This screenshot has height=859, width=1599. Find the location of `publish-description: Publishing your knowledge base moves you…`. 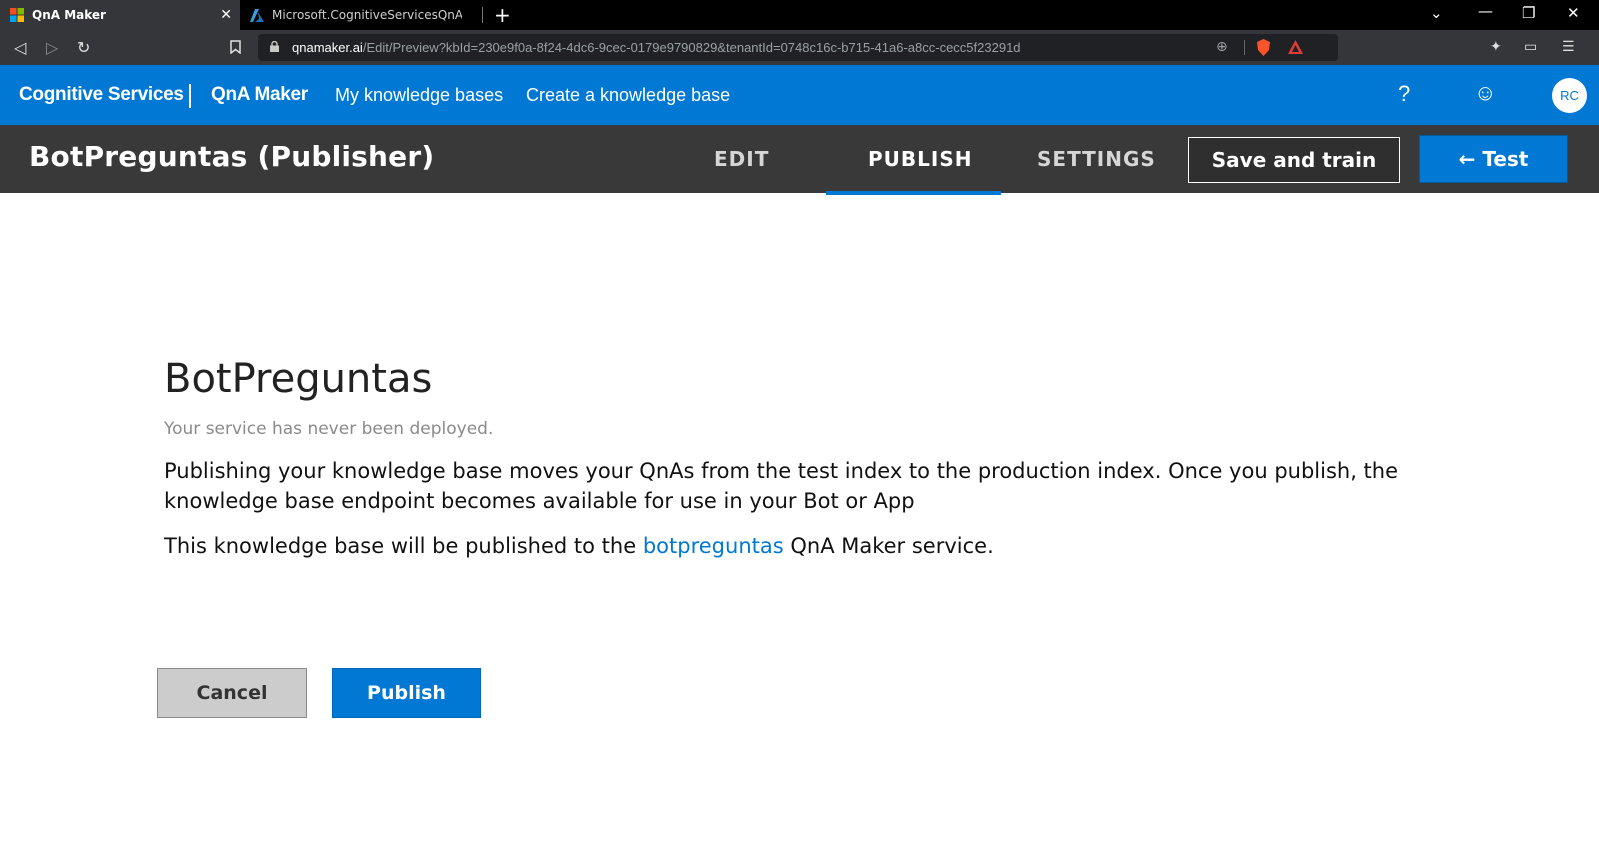

publish-description: Publishing your knowledge base moves you… is located at coordinates (781, 486).